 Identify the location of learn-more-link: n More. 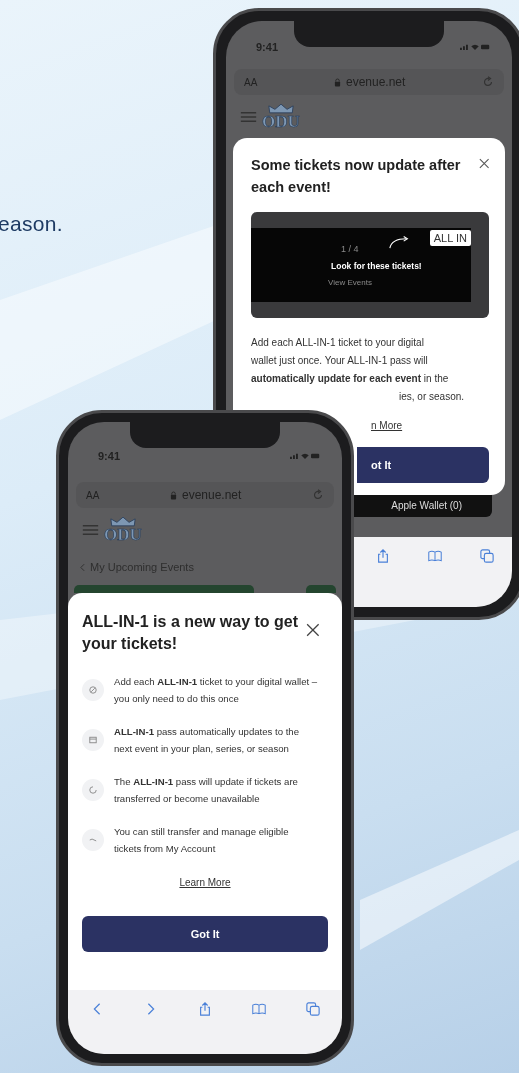
(387, 425).